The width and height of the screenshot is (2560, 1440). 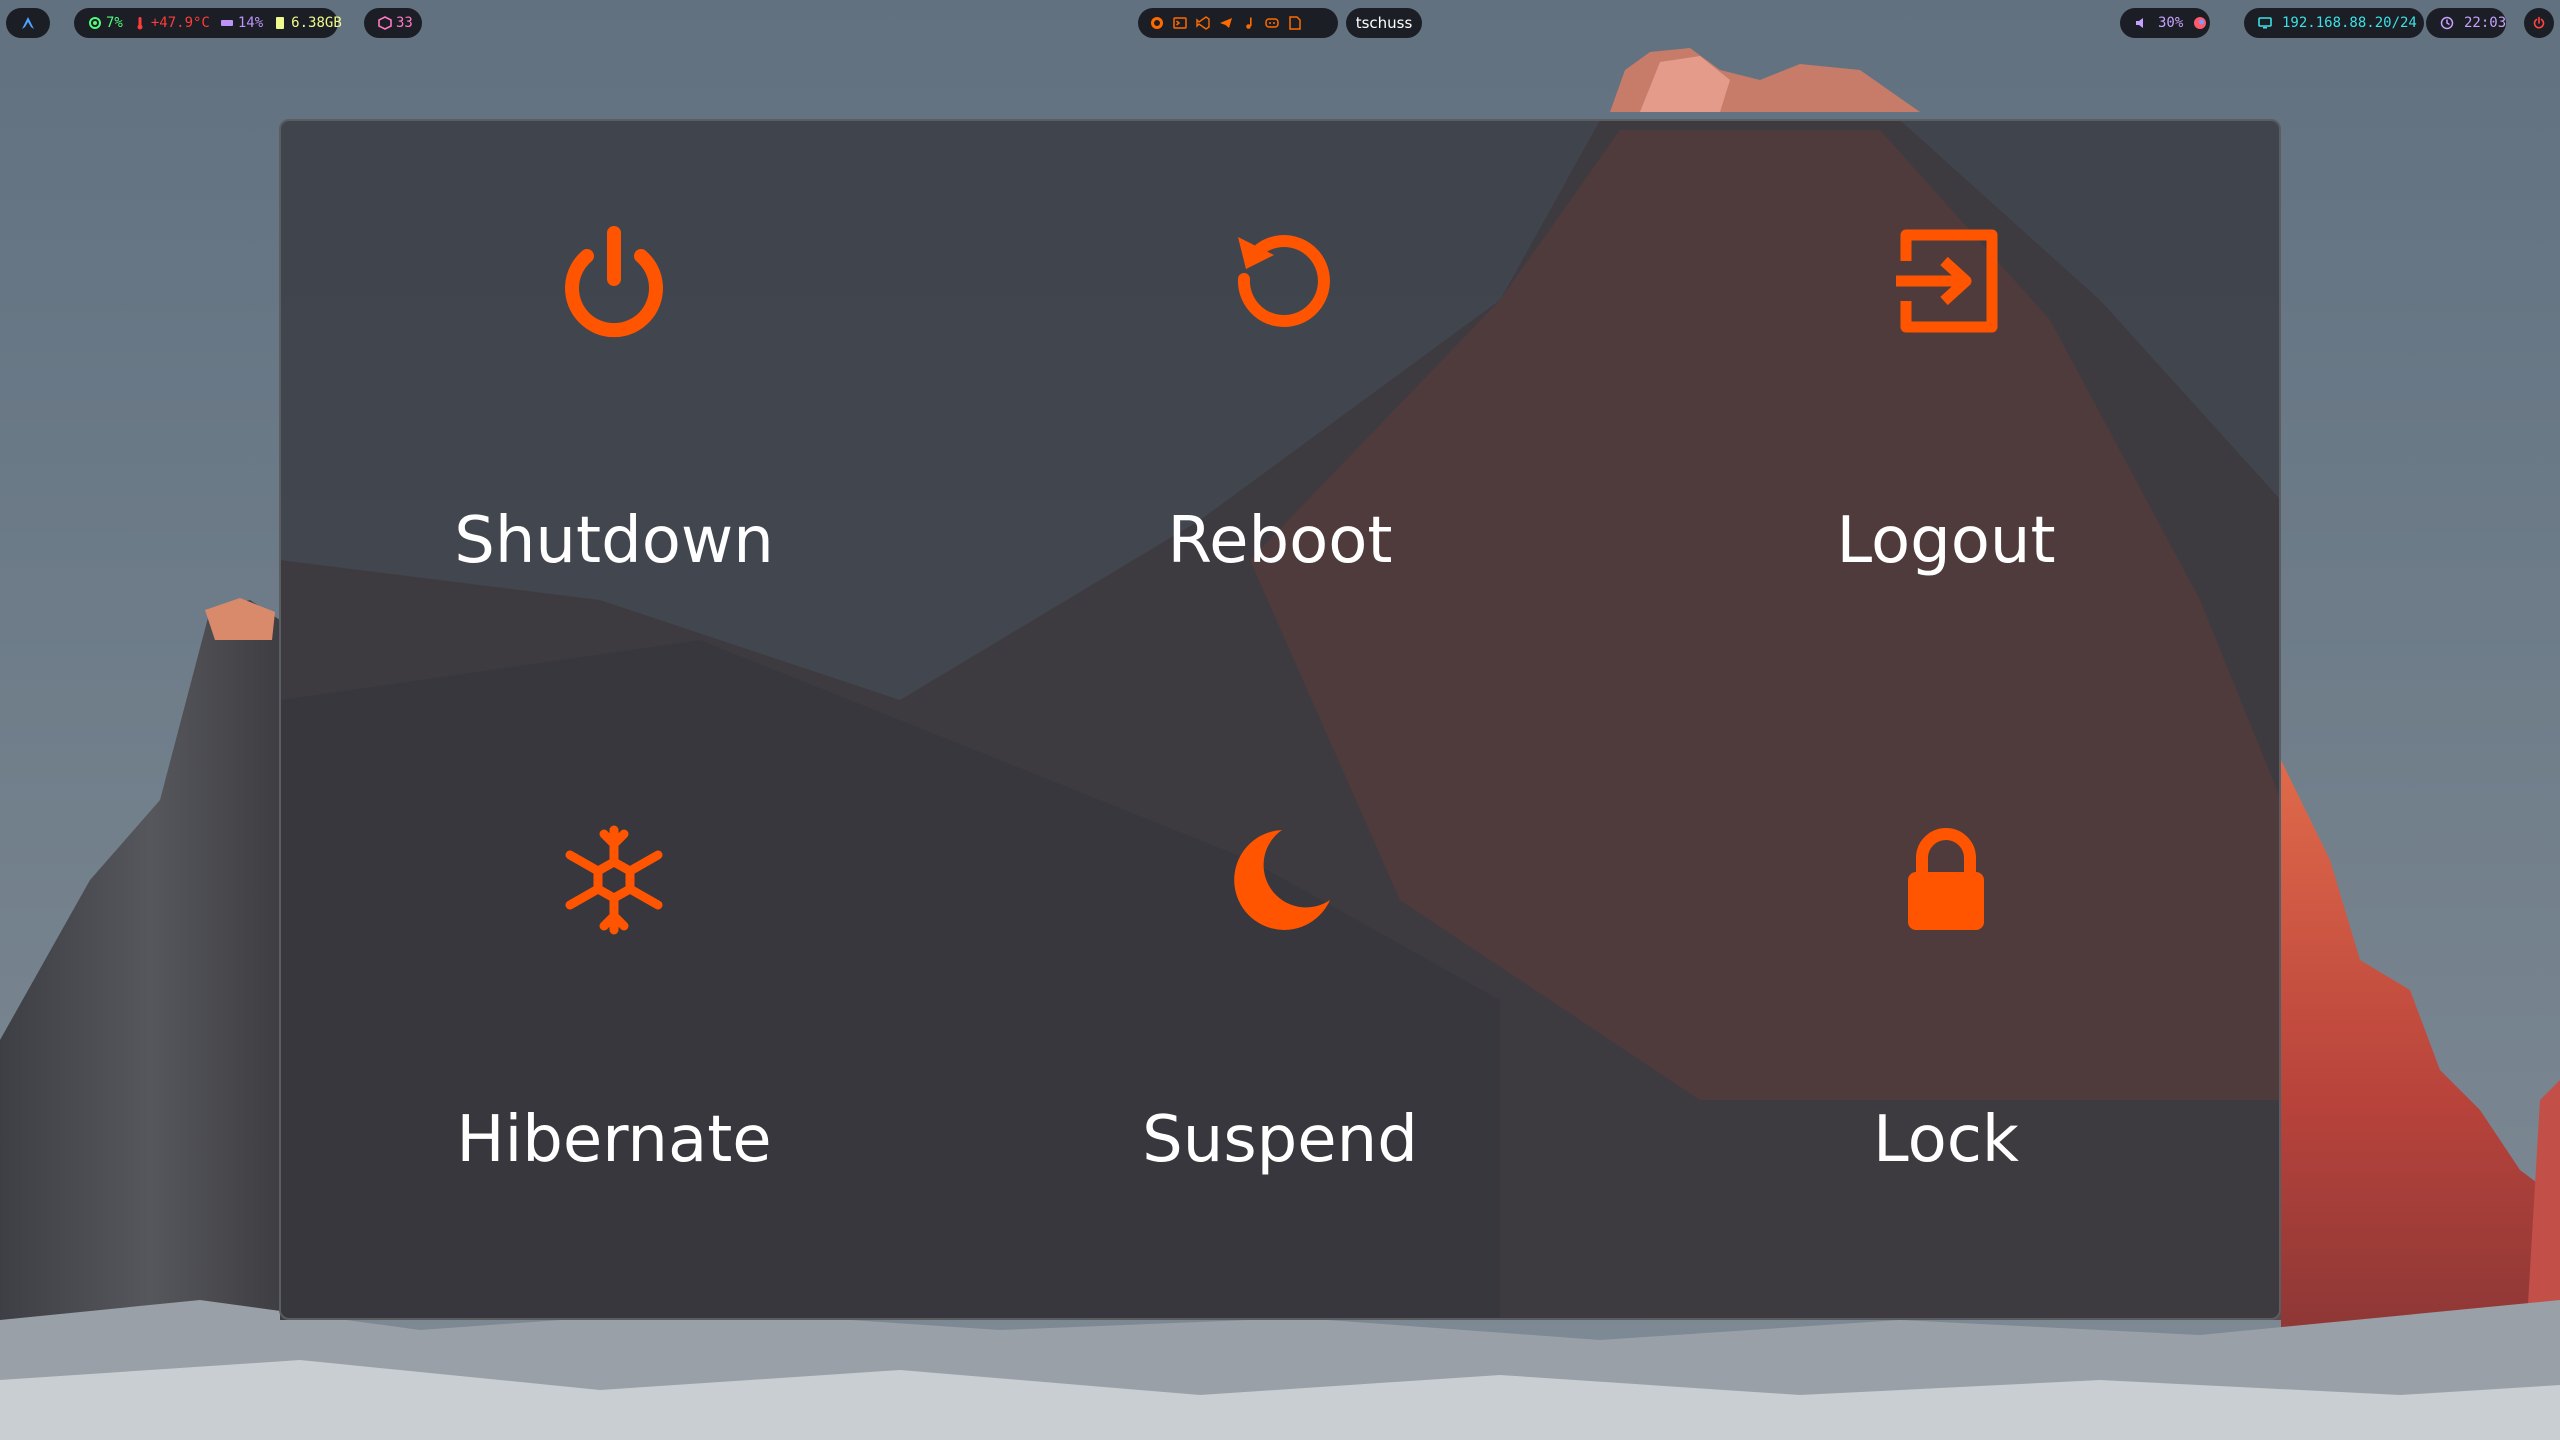 I want to click on window-title-text: tschuss, so click(x=1384, y=23).